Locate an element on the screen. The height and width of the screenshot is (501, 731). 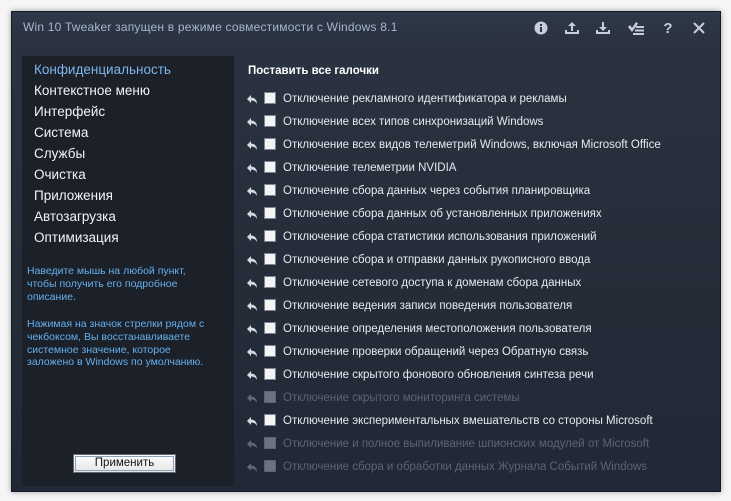
sidebar-item-context-menu: Контекстное меню is located at coordinates (92, 90).